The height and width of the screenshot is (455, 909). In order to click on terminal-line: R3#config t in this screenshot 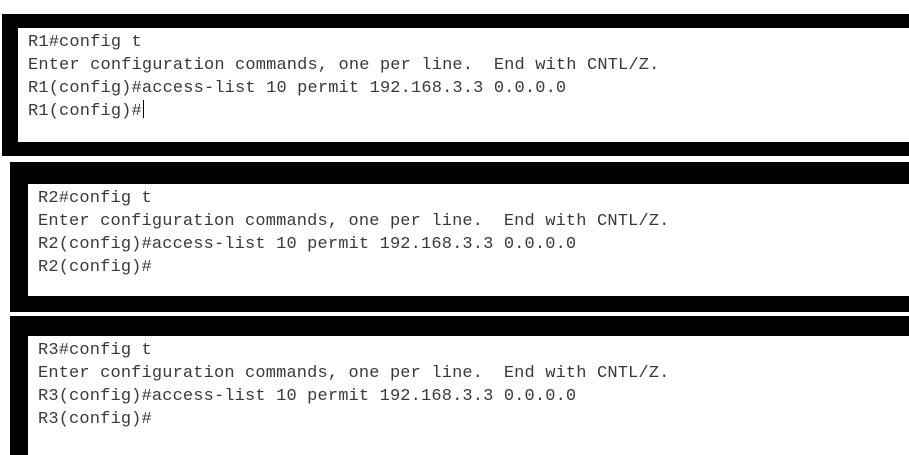, I will do `click(95, 350)`.